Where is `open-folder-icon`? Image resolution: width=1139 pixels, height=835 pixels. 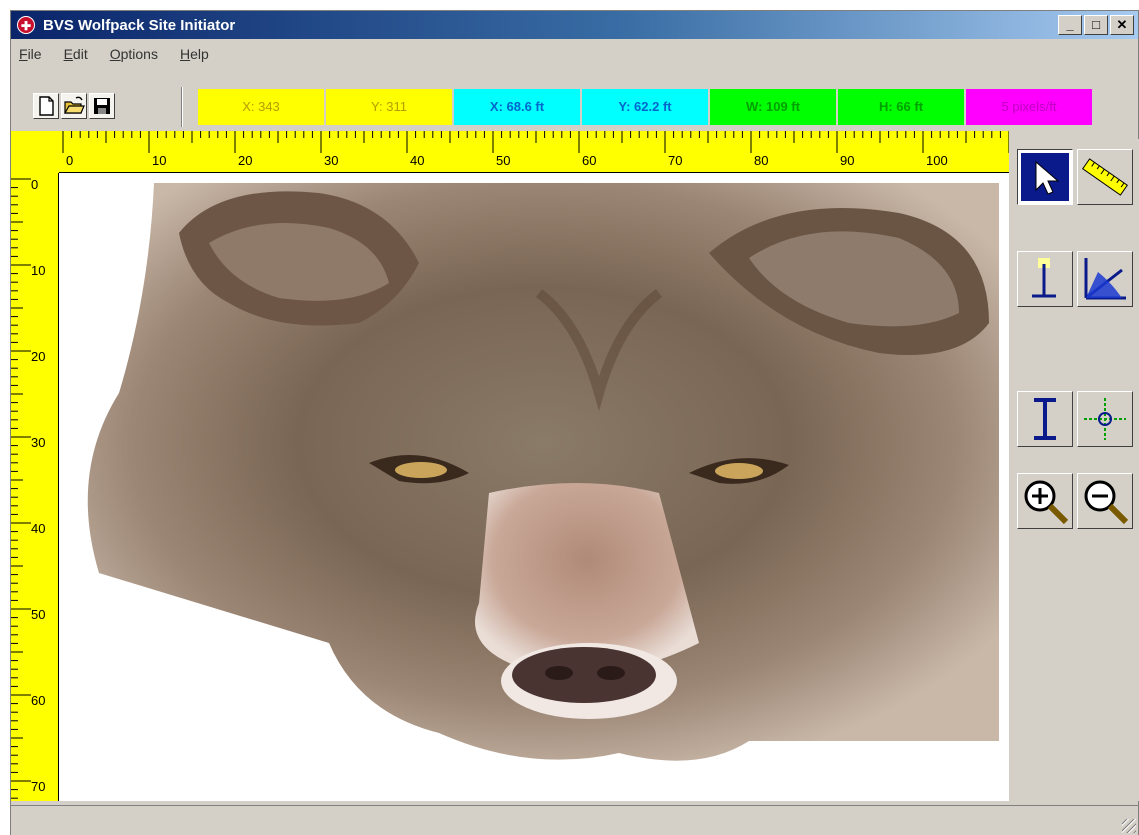 open-folder-icon is located at coordinates (74, 105).